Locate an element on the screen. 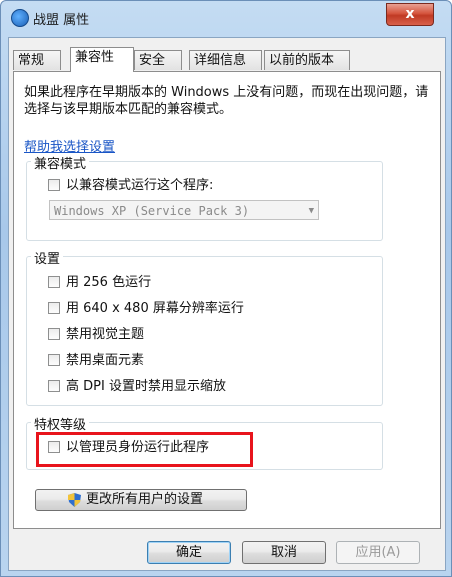  os-version-select: Windows XP (Service Pack 3) ▼ is located at coordinates (184, 210).